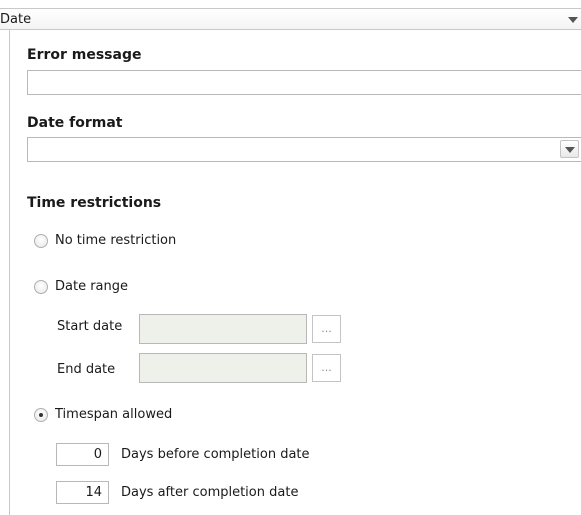 The height and width of the screenshot is (515, 581). I want to click on days-before-label: Days before completion date, so click(215, 454).